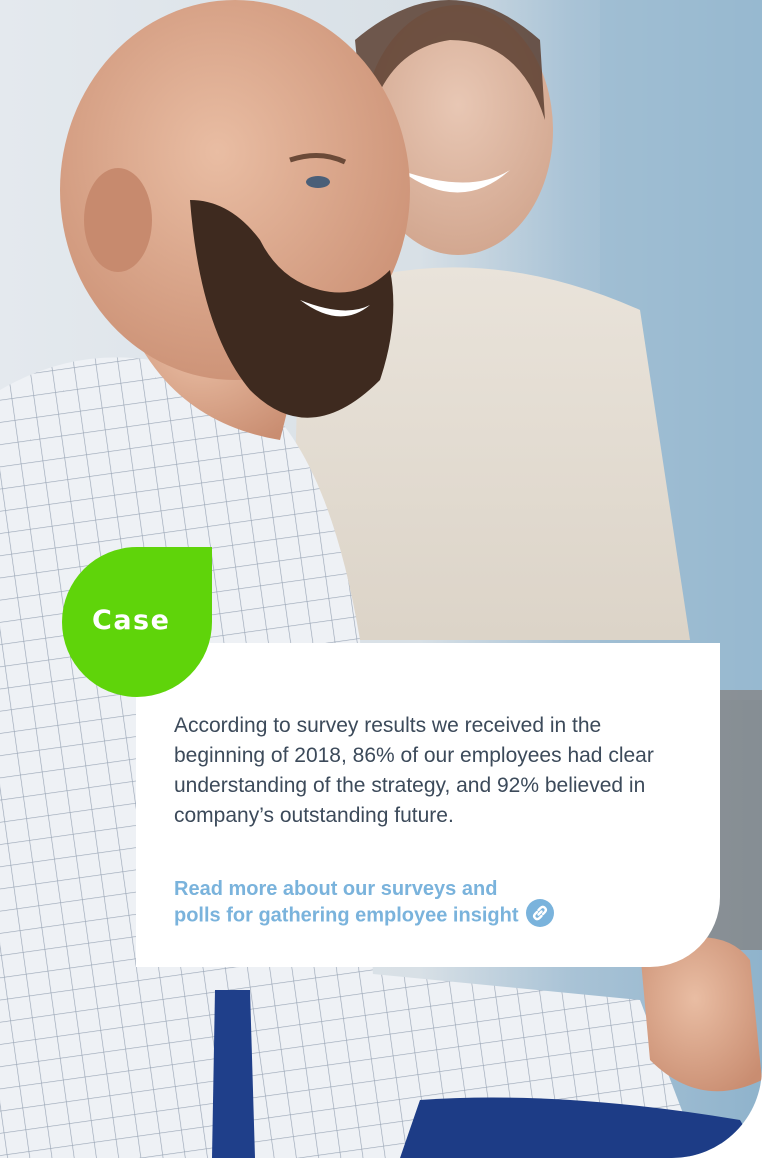 The width and height of the screenshot is (762, 1158). What do you see at coordinates (131, 620) in the screenshot?
I see `case-label: Case` at bounding box center [131, 620].